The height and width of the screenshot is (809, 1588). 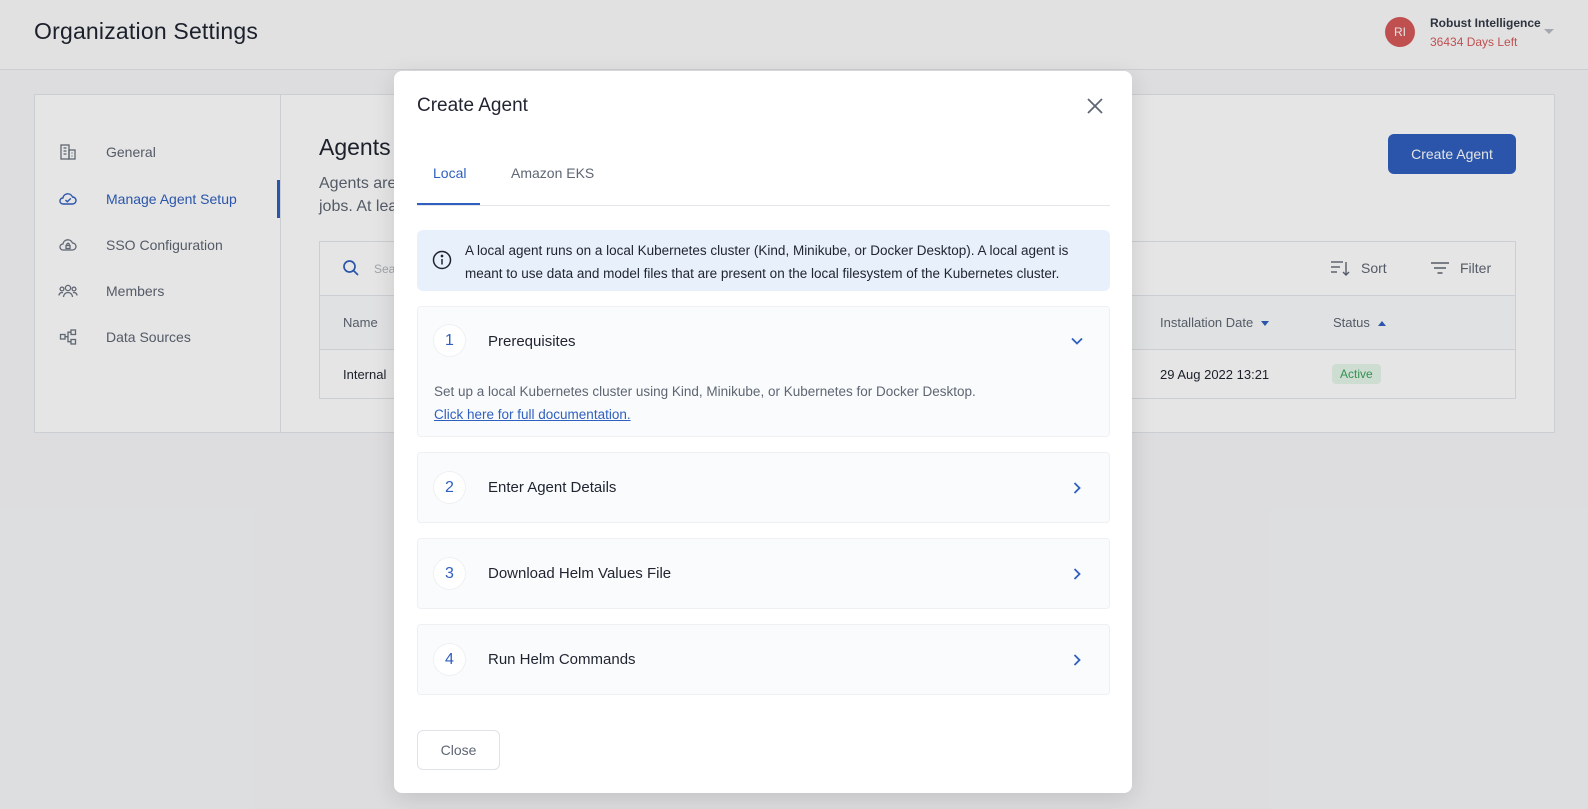 What do you see at coordinates (562, 659) in the screenshot?
I see `step-title: Run Helm Commands` at bounding box center [562, 659].